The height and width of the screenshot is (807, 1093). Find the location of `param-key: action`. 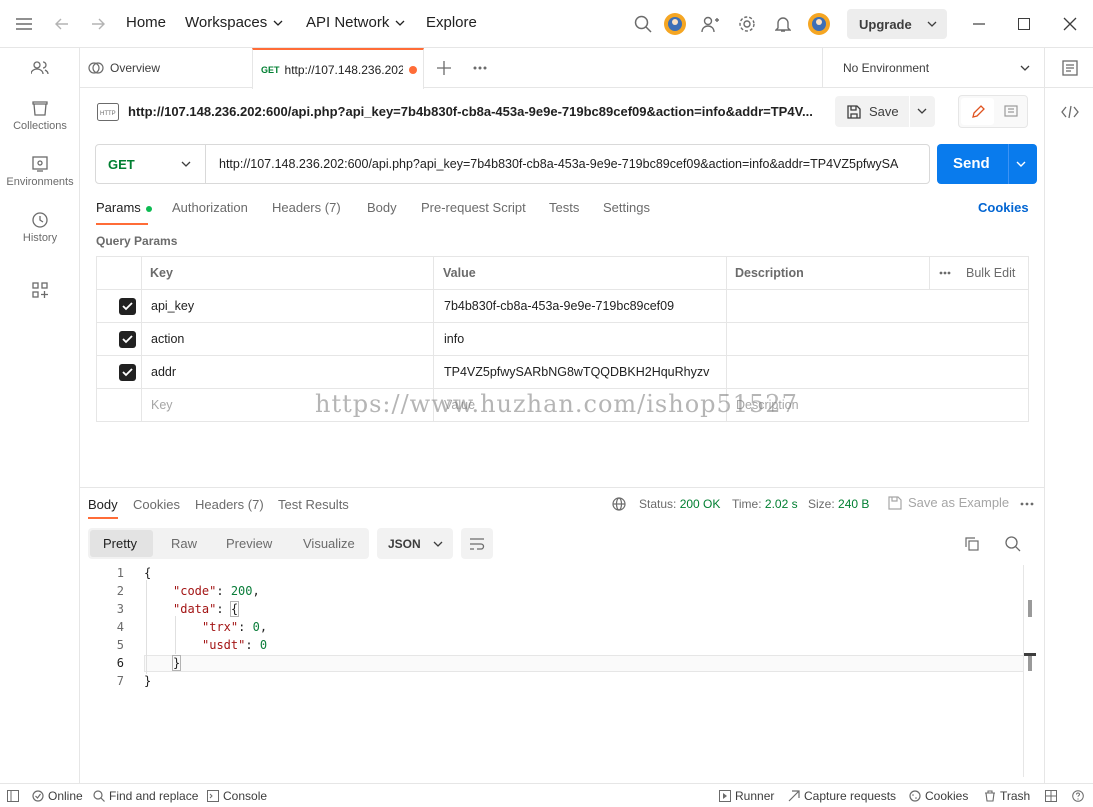

param-key: action is located at coordinates (167, 339).